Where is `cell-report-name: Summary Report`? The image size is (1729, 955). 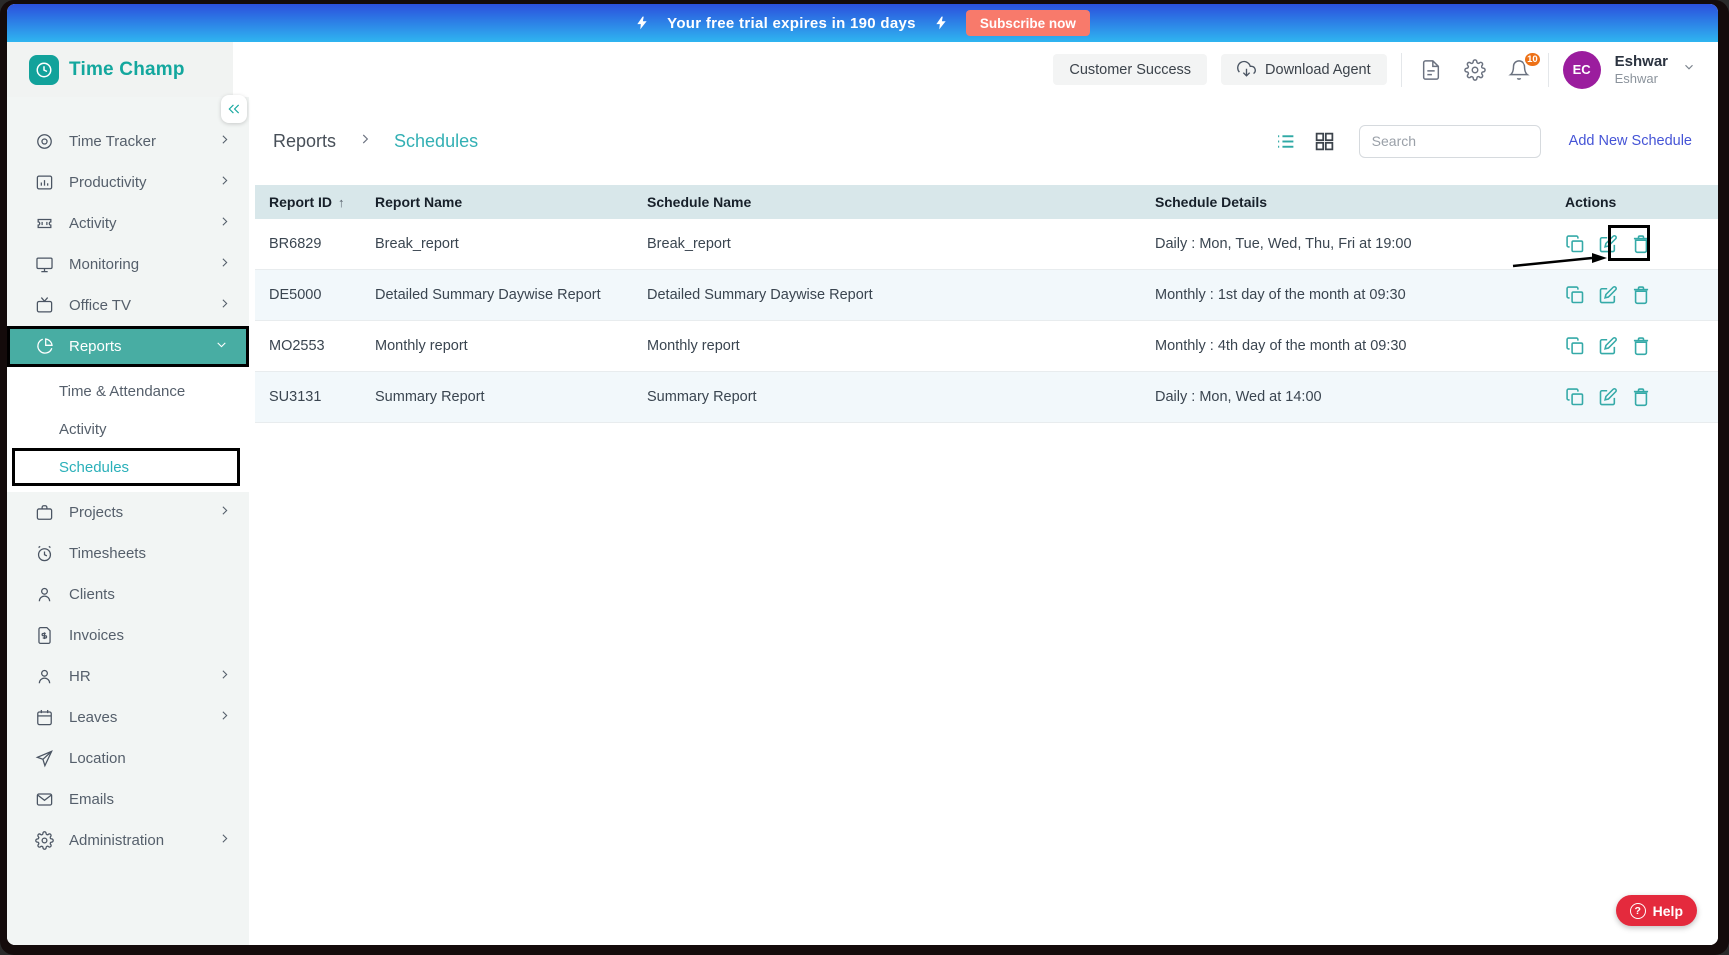 cell-report-name: Summary Report is located at coordinates (430, 397).